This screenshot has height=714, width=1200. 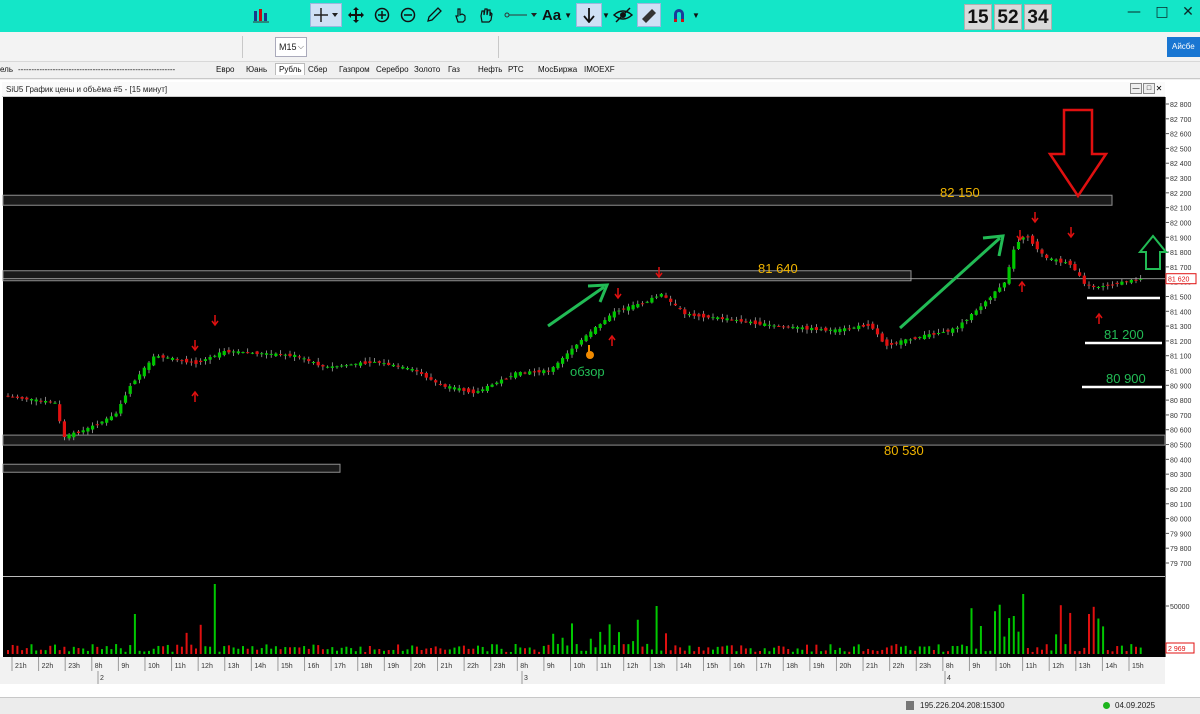 What do you see at coordinates (1136, 88) in the screenshot?
I see `chart-minimize-icon: —` at bounding box center [1136, 88].